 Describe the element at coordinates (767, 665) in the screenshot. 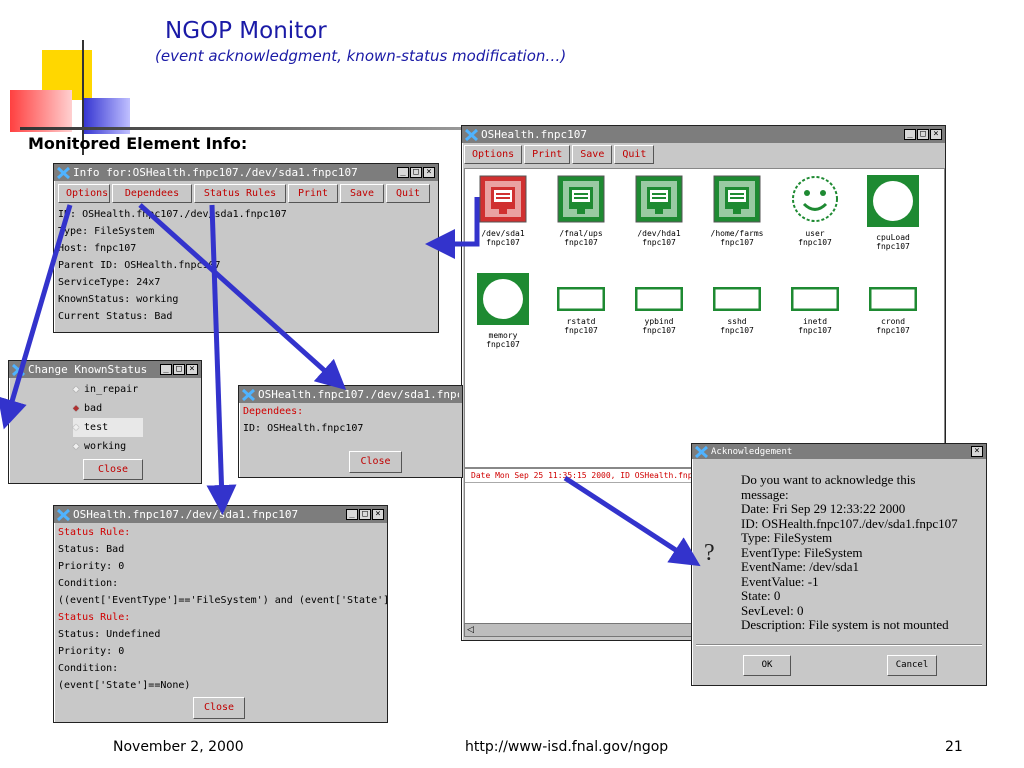

I see `ack-ok-button: OK` at that location.